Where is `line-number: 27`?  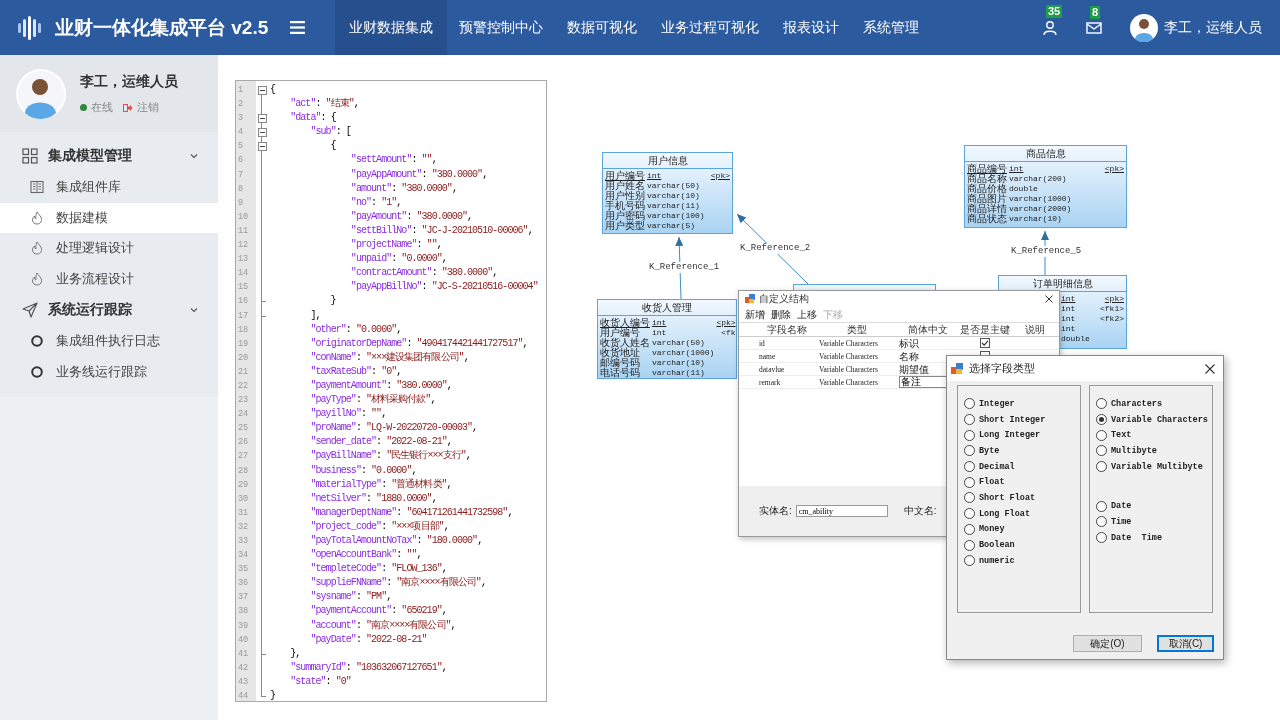
line-number: 27 is located at coordinates (243, 457).